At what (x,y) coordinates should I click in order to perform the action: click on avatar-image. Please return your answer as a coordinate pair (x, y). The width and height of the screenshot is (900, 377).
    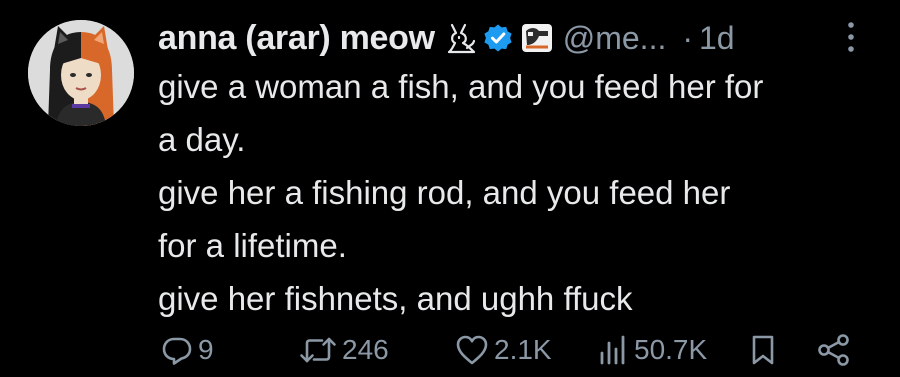
    Looking at the image, I should click on (81, 73).